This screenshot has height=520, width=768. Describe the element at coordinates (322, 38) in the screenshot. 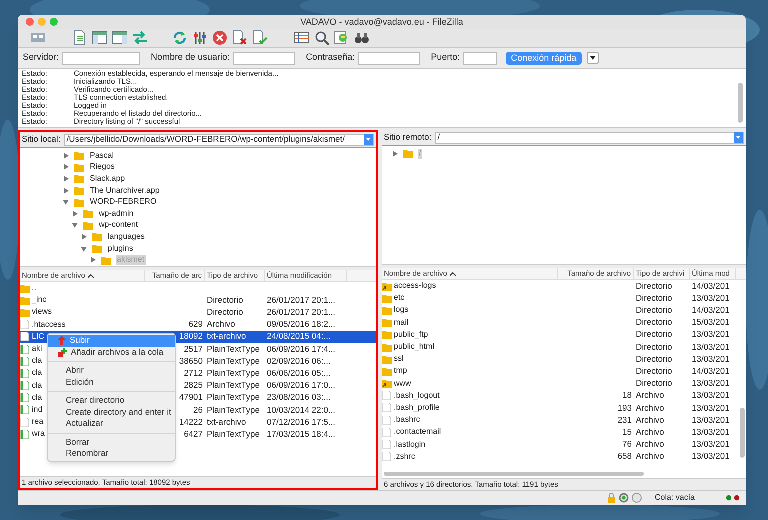

I see `search-icon` at that location.